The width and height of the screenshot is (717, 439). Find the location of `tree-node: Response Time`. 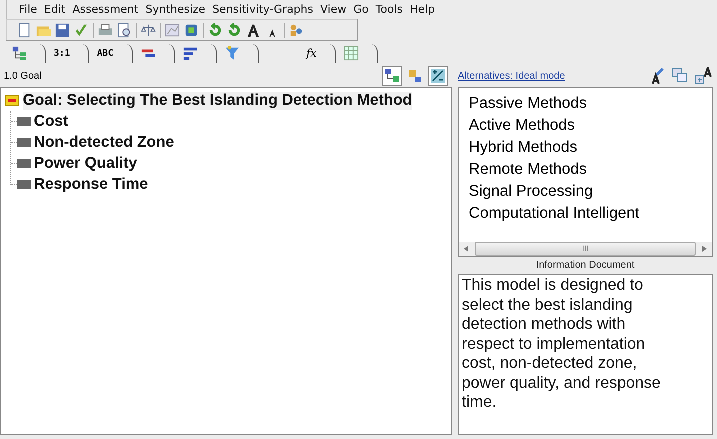

tree-node: Response Time is located at coordinates (91, 185).